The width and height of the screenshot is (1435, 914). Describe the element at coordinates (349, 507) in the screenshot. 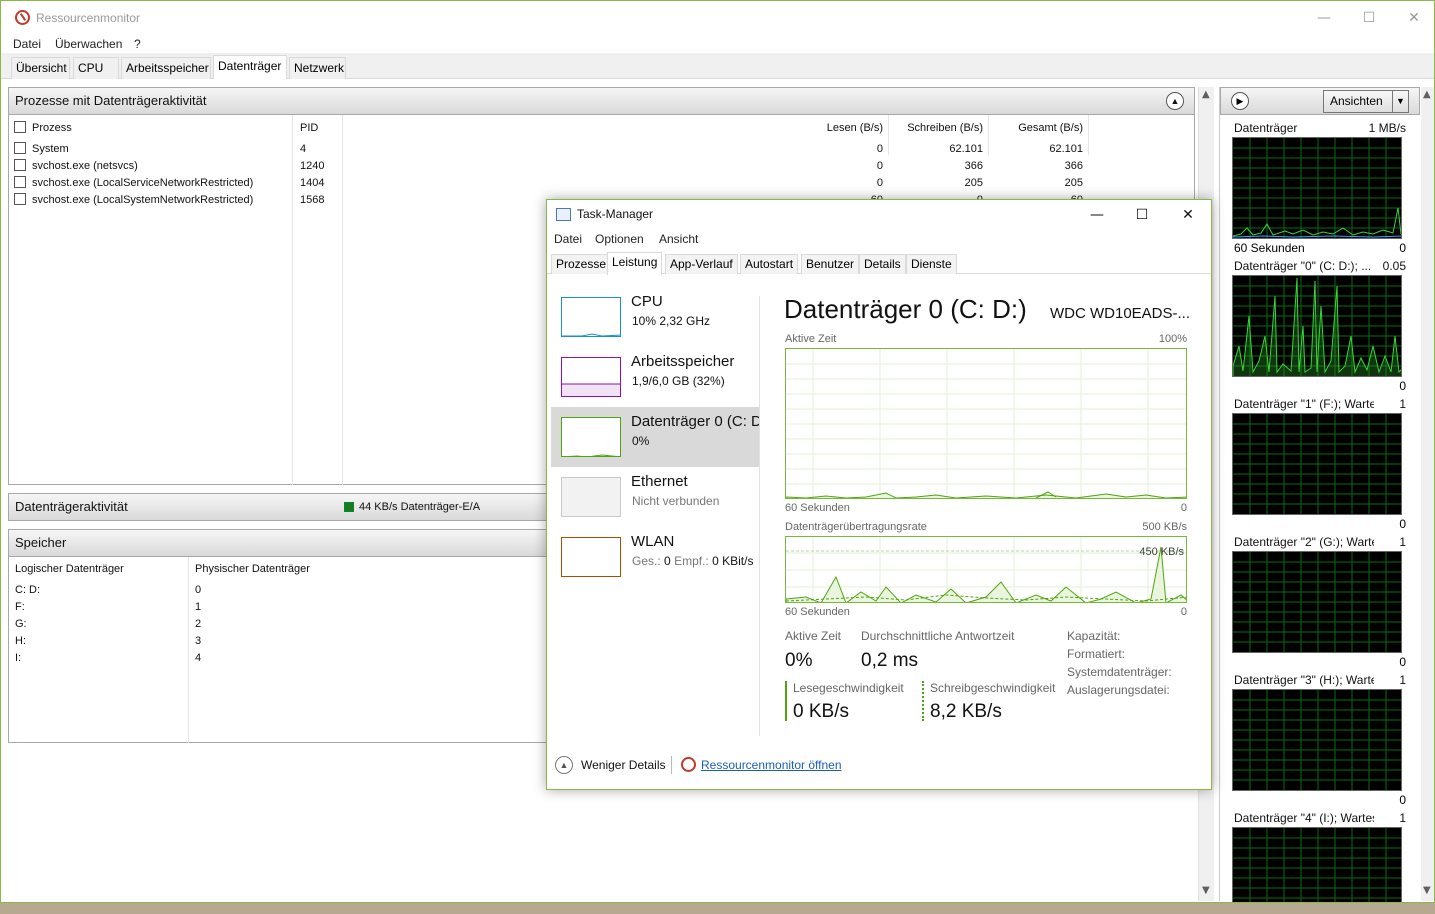

I see `activity-indicator-icon` at that location.